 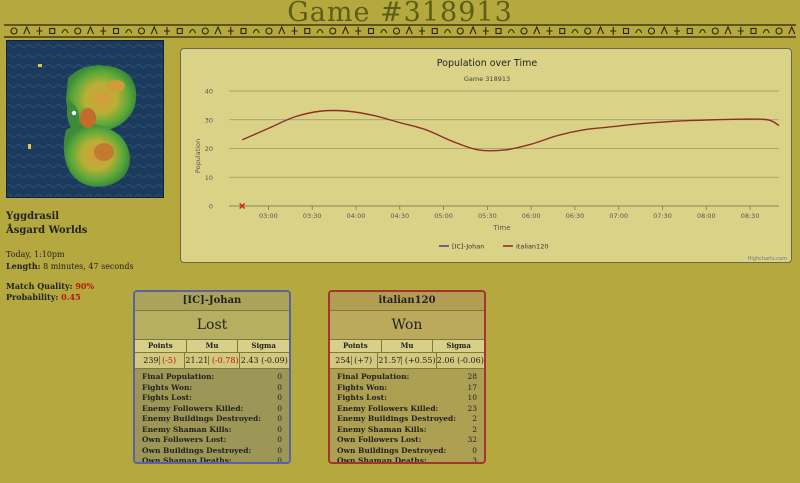 What do you see at coordinates (399, 216) in the screenshot?
I see `x-tick-label: 04:30` at bounding box center [399, 216].